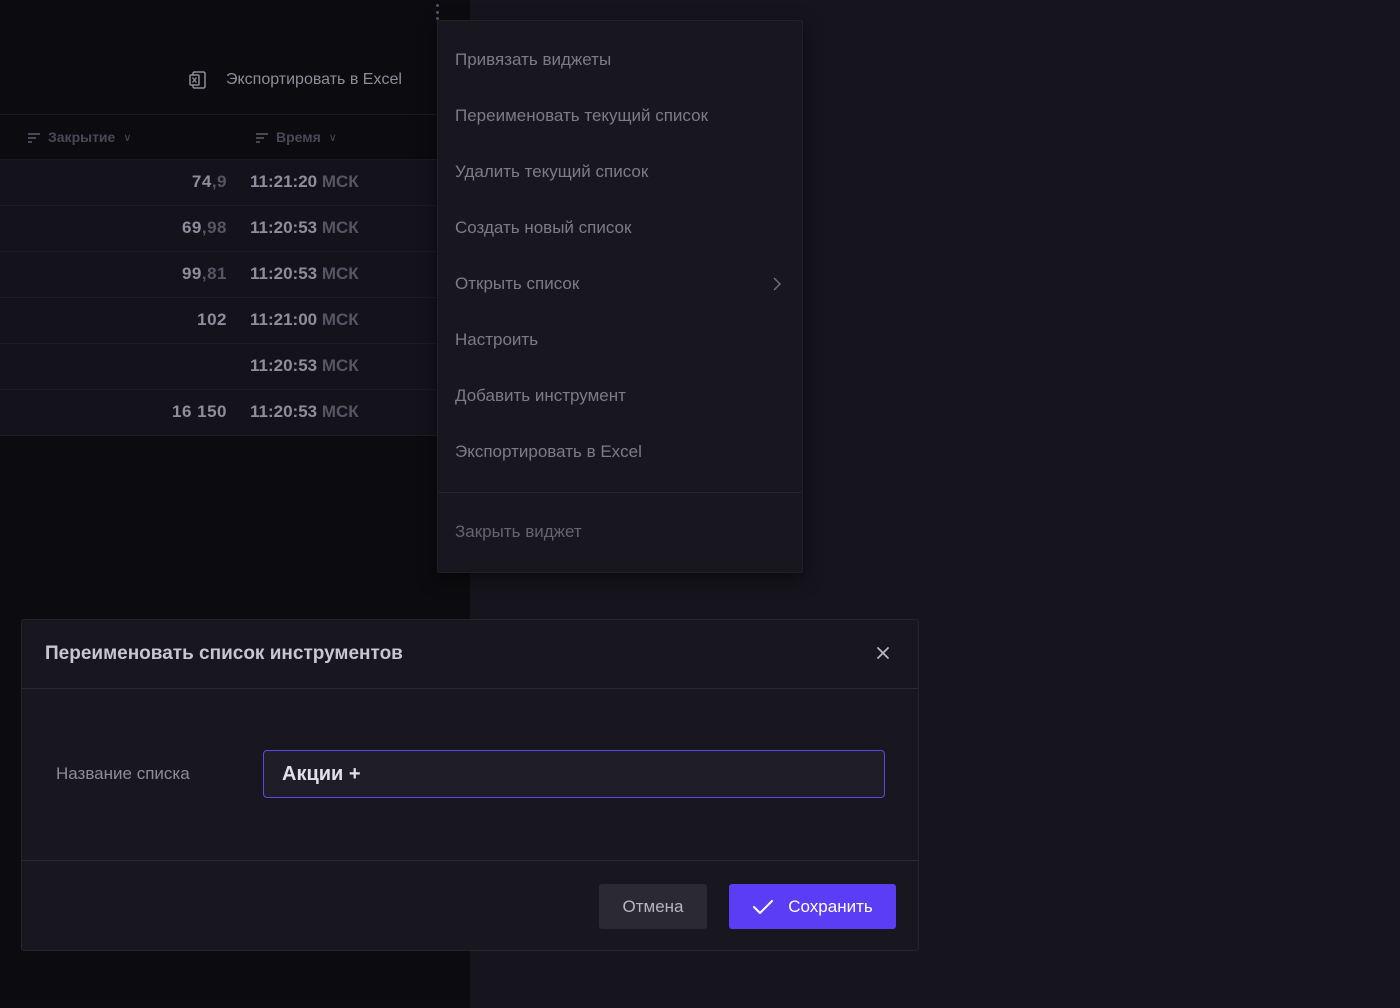 The image size is (1400, 1008). Describe the element at coordinates (437, 12) in the screenshot. I see `widget-menu-icon` at that location.